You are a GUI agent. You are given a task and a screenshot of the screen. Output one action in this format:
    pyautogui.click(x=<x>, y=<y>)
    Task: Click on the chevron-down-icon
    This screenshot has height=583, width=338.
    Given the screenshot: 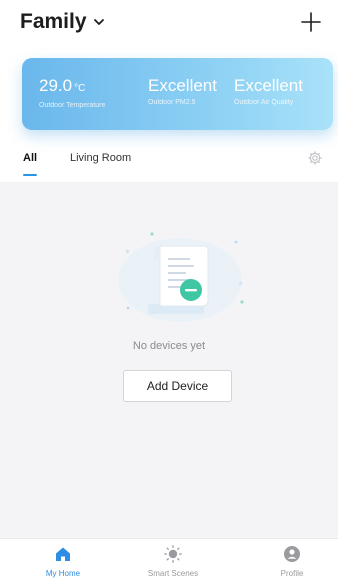 What is the action you would take?
    pyautogui.click(x=98, y=22)
    